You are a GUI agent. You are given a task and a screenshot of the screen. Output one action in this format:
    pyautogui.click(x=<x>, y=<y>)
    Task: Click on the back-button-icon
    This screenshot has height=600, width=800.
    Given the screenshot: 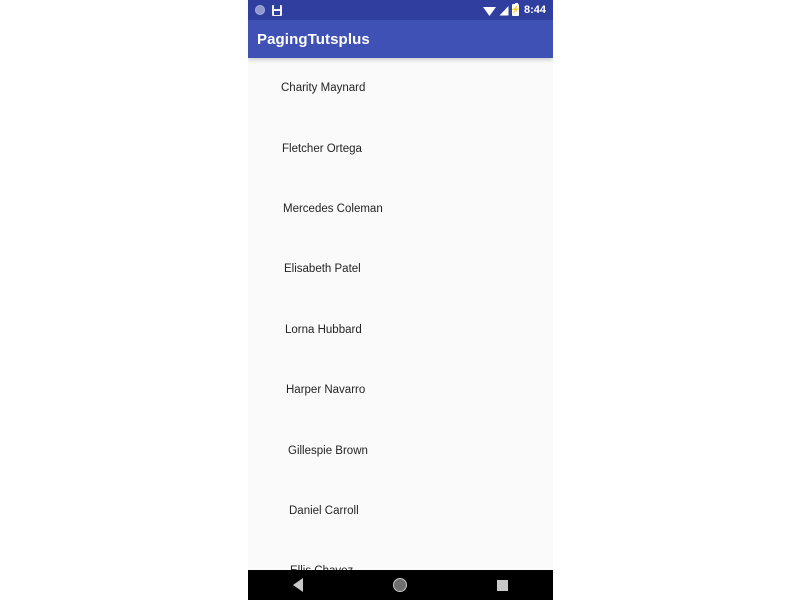 What is the action you would take?
    pyautogui.click(x=298, y=585)
    